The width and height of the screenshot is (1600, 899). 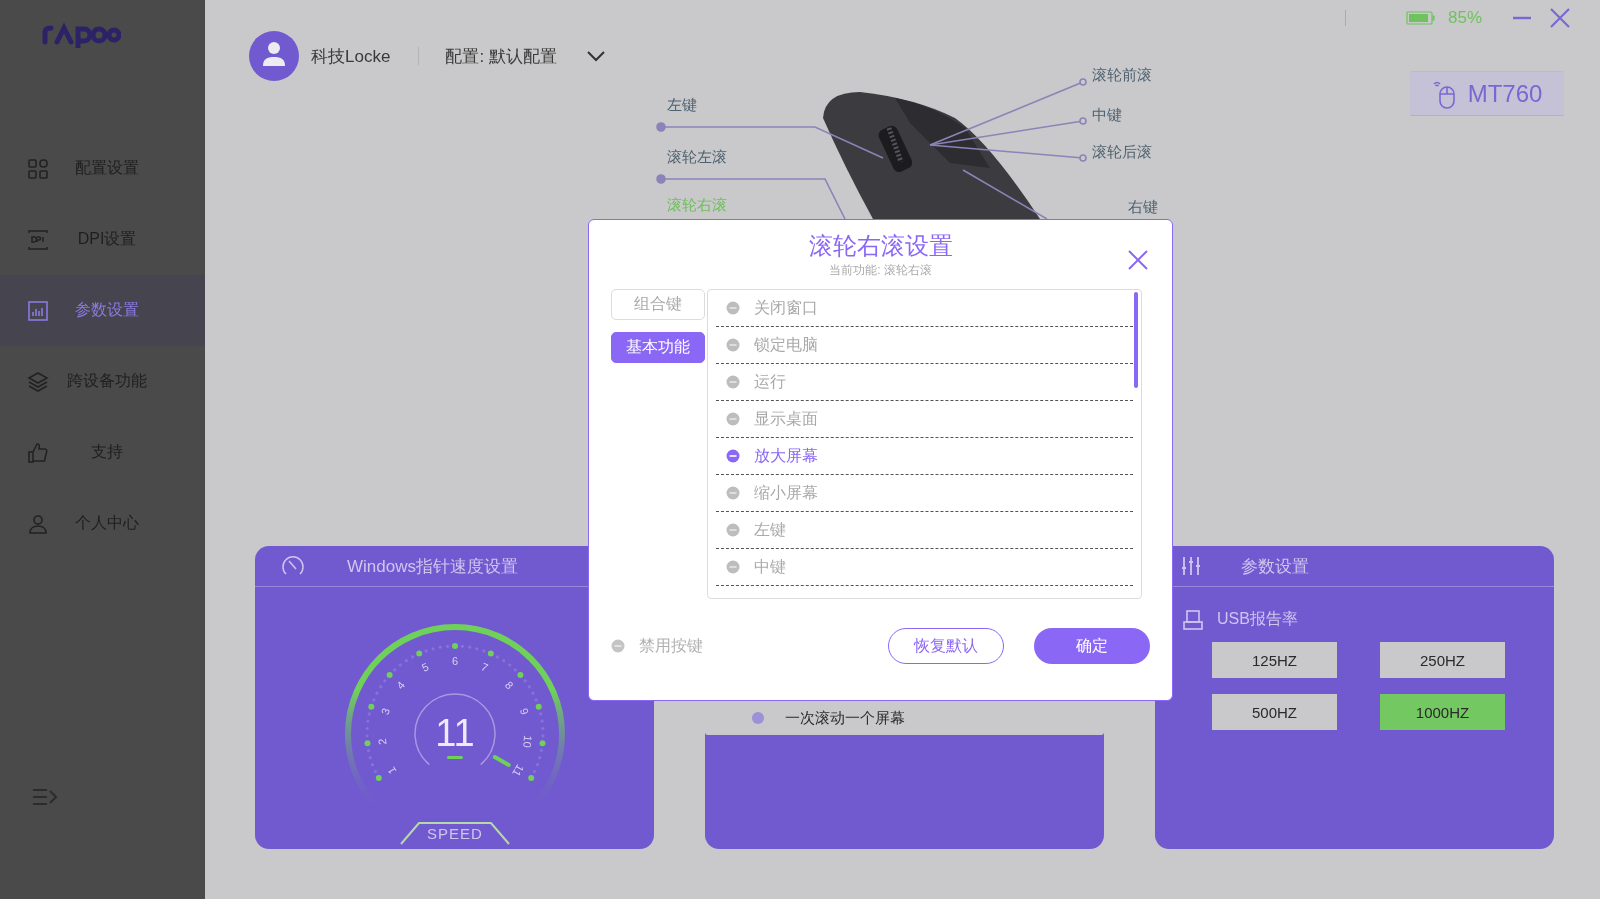 I want to click on sliders-icon, so click(x=1191, y=566).